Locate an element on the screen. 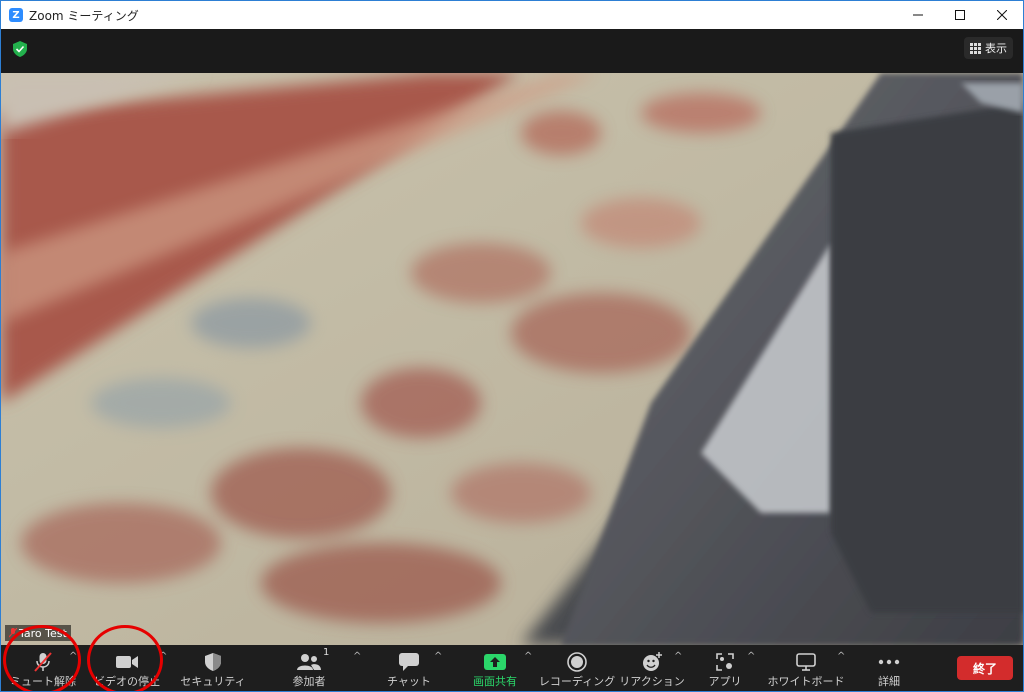  chat-options-caret: ^ is located at coordinates (438, 656).